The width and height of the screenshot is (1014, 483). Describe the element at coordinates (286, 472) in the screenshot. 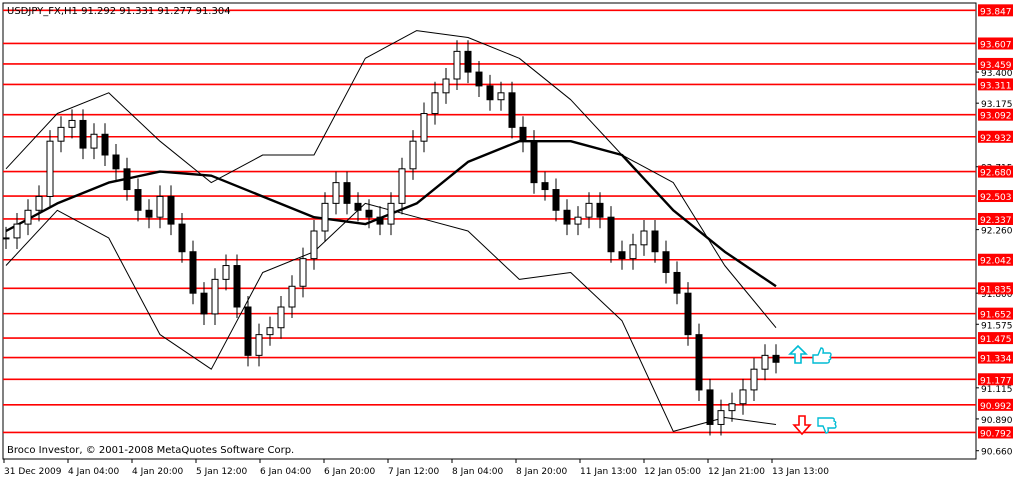

I see `x-tick-label: 6 Jan 04:00` at that location.